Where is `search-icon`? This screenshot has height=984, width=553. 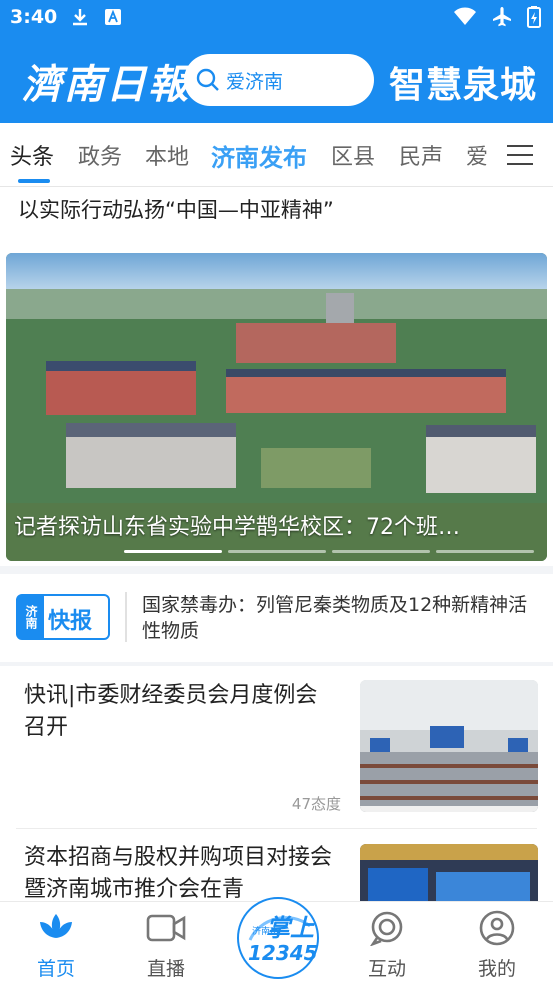 search-icon is located at coordinates (207, 79).